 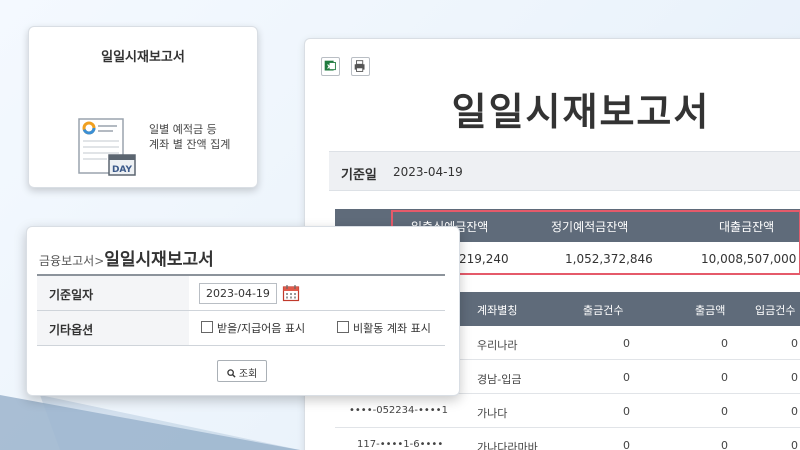 What do you see at coordinates (343, 327) in the screenshot?
I see `inactive-account-checkbox` at bounding box center [343, 327].